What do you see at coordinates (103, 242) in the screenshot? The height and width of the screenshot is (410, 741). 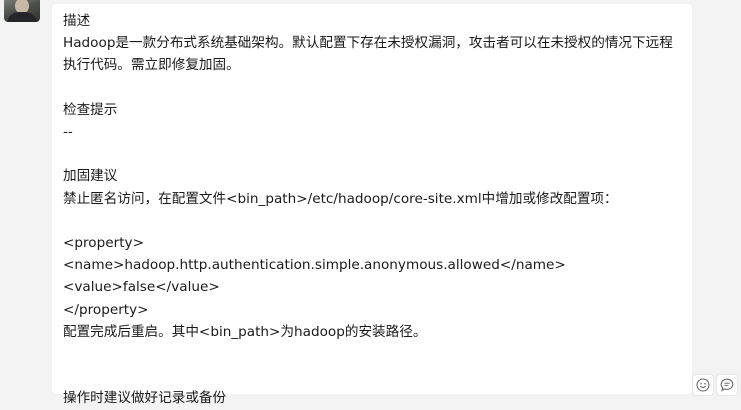 I see `code-line: <property>` at bounding box center [103, 242].